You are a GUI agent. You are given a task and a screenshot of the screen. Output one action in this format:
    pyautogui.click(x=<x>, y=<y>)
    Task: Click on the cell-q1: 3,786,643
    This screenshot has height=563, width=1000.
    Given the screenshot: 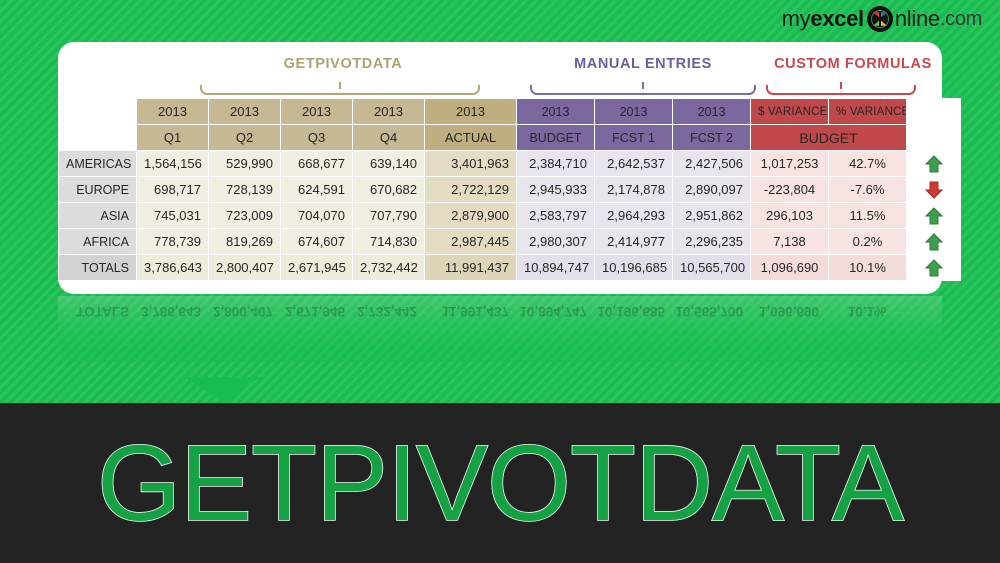 What is the action you would take?
    pyautogui.click(x=172, y=267)
    